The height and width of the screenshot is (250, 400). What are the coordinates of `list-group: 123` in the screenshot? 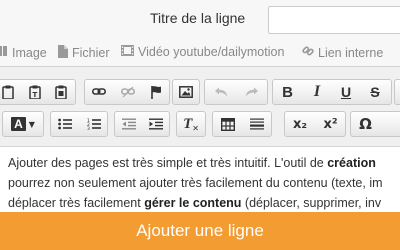 It's located at (79, 124).